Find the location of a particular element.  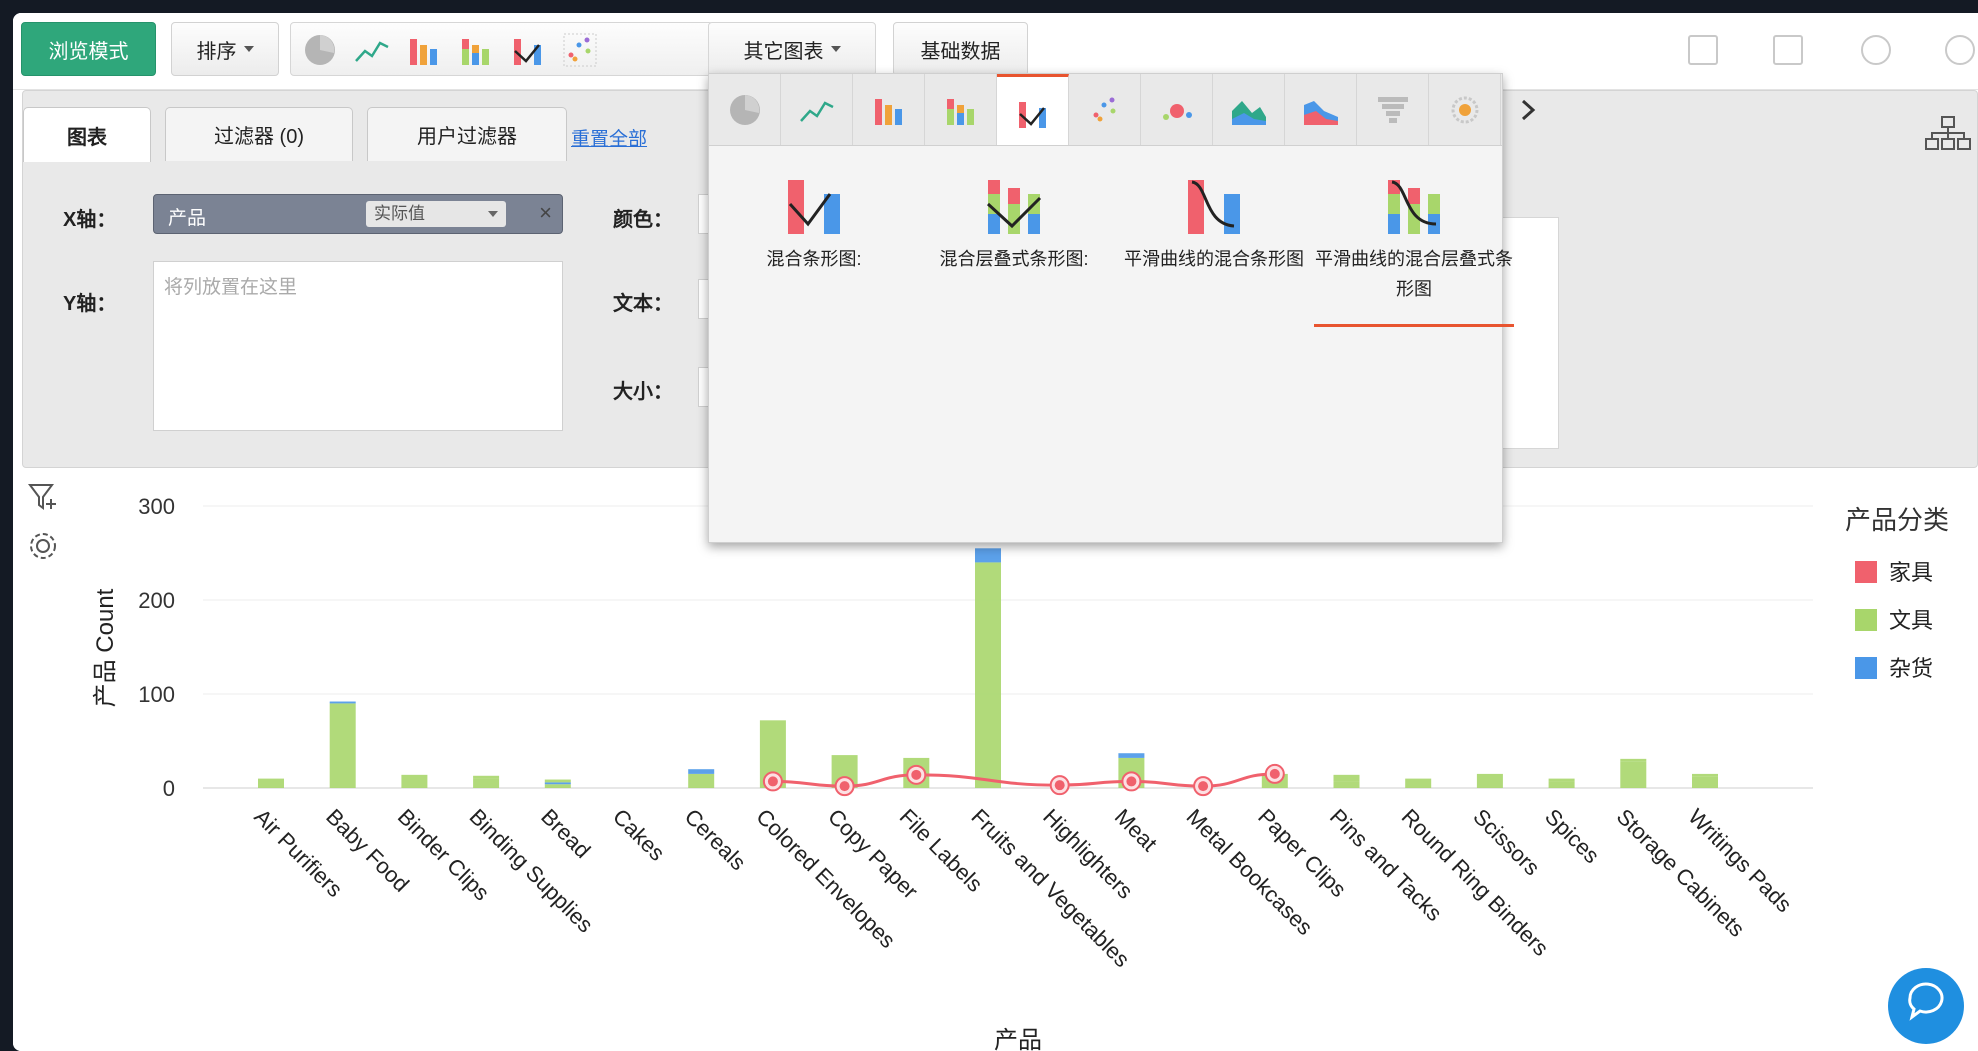

legend-item-grocery: 杂货 is located at coordinates (1894, 667).